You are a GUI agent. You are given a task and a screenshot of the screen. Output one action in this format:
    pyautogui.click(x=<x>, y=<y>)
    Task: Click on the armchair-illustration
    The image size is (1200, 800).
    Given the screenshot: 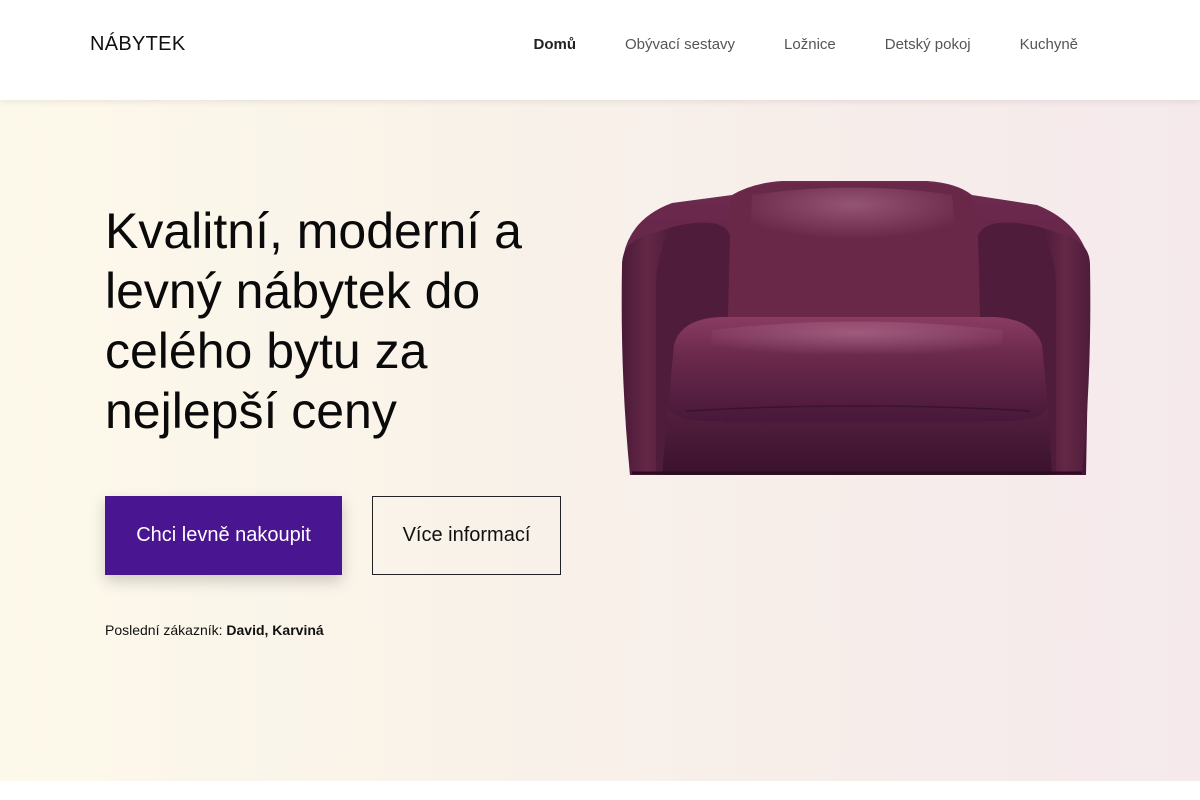 What is the action you would take?
    pyautogui.click(x=856, y=328)
    